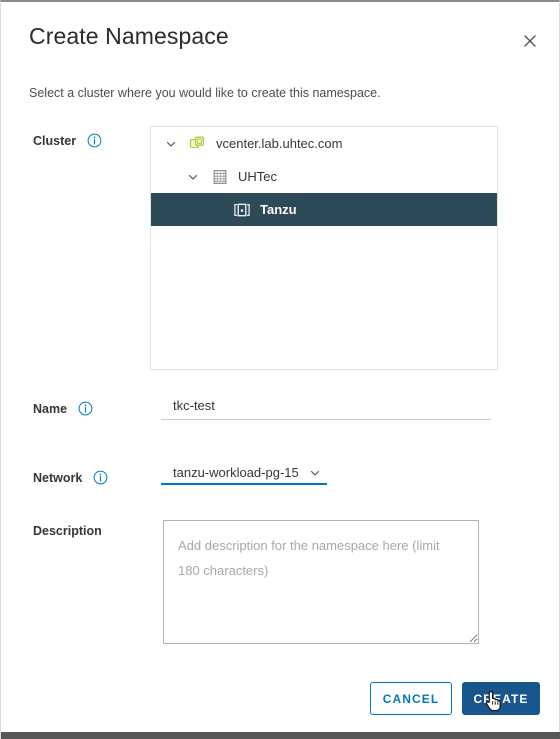 The width and height of the screenshot is (560, 739). What do you see at coordinates (50, 409) in the screenshot?
I see `name-label-text: Name` at bounding box center [50, 409].